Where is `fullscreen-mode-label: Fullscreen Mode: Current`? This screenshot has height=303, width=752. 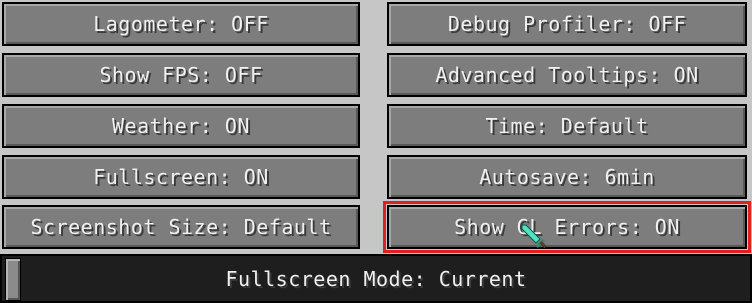
fullscreen-mode-label: Fullscreen Mode: Current is located at coordinates (376, 278).